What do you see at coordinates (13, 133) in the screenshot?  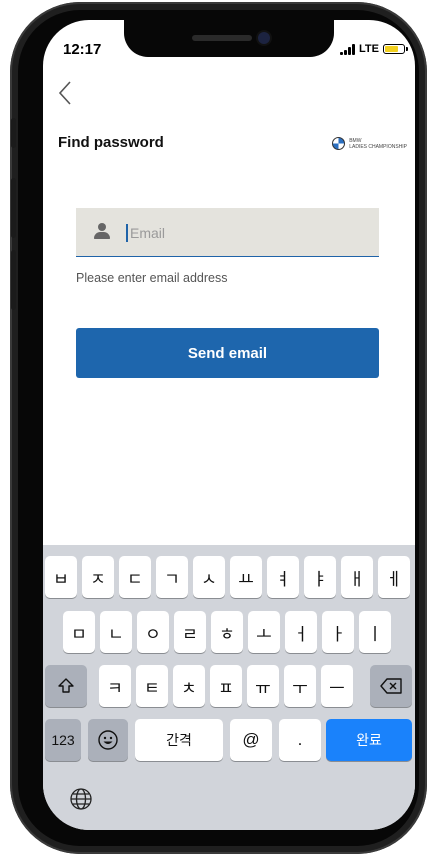 I see `mute-switch` at bounding box center [13, 133].